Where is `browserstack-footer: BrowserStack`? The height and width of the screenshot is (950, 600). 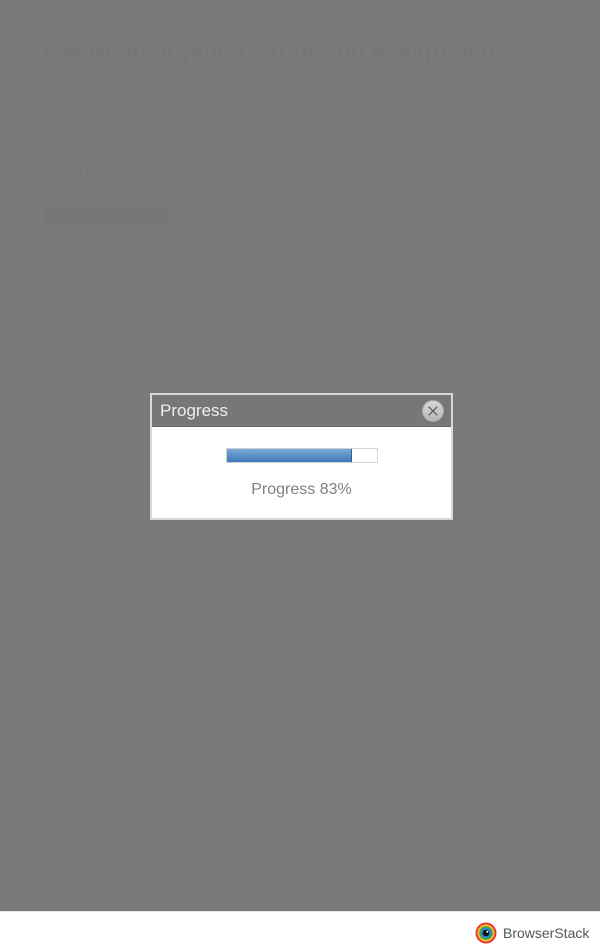
browserstack-footer: BrowserStack is located at coordinates (300, 930).